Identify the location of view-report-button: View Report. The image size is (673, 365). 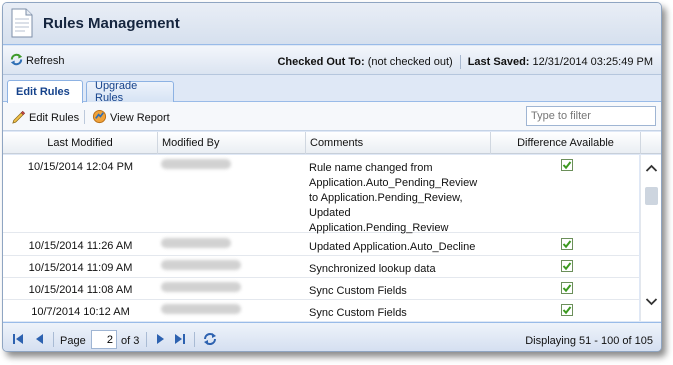
(131, 118).